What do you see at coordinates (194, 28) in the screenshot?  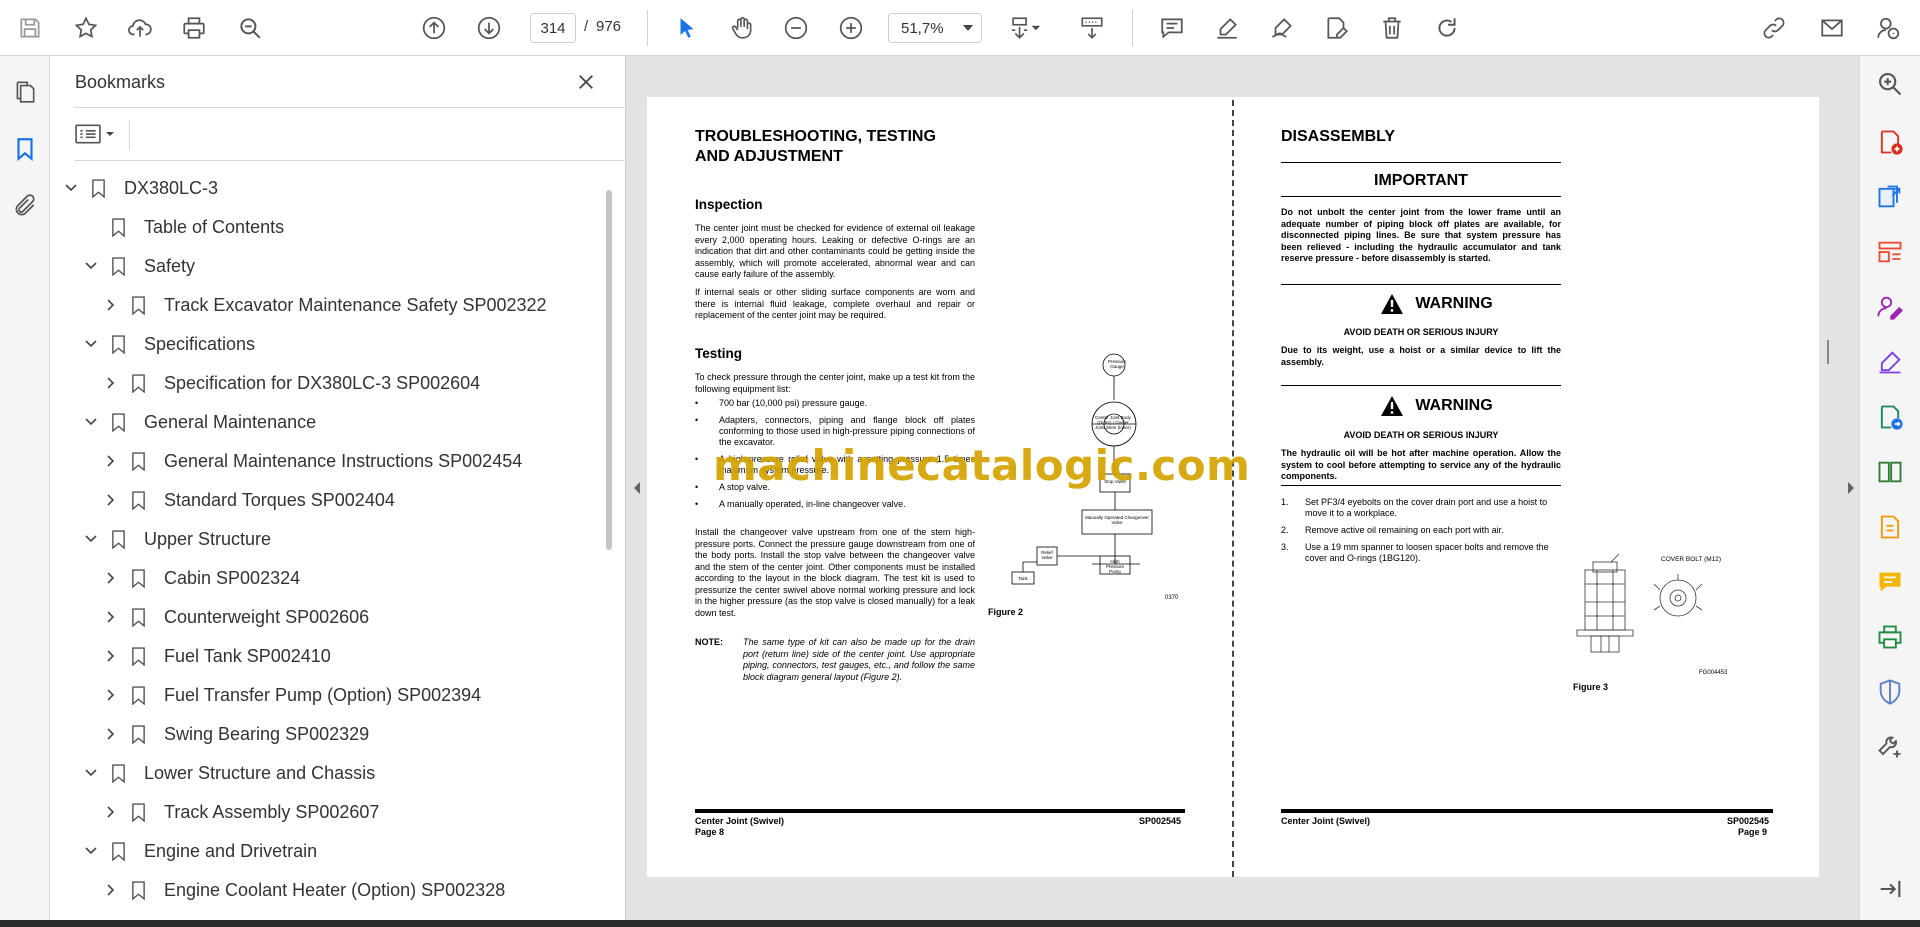 I see `print-icon` at bounding box center [194, 28].